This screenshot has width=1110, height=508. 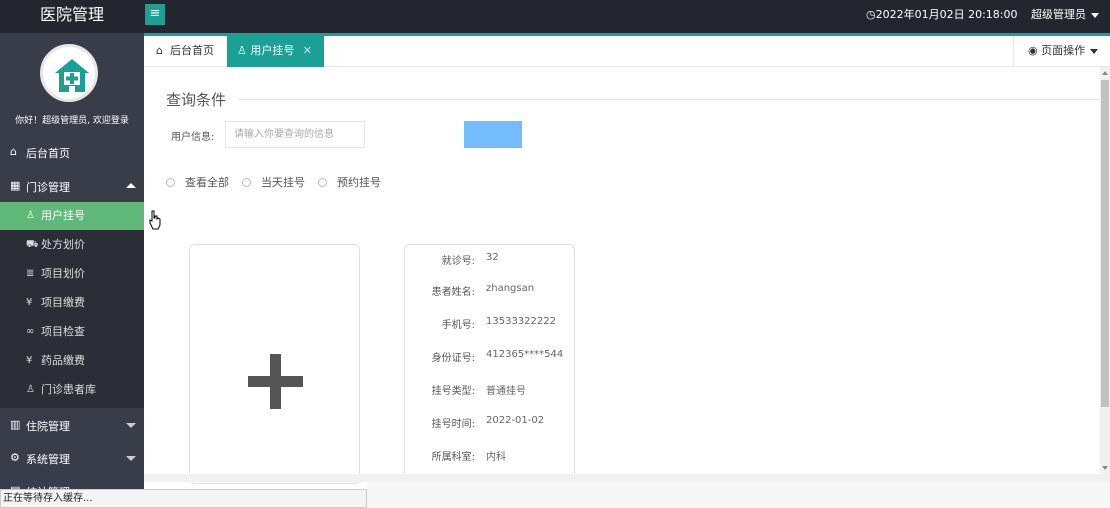 I want to click on info-row-registration-time: 挂号时间: 2022-01-02, so click(x=490, y=423).